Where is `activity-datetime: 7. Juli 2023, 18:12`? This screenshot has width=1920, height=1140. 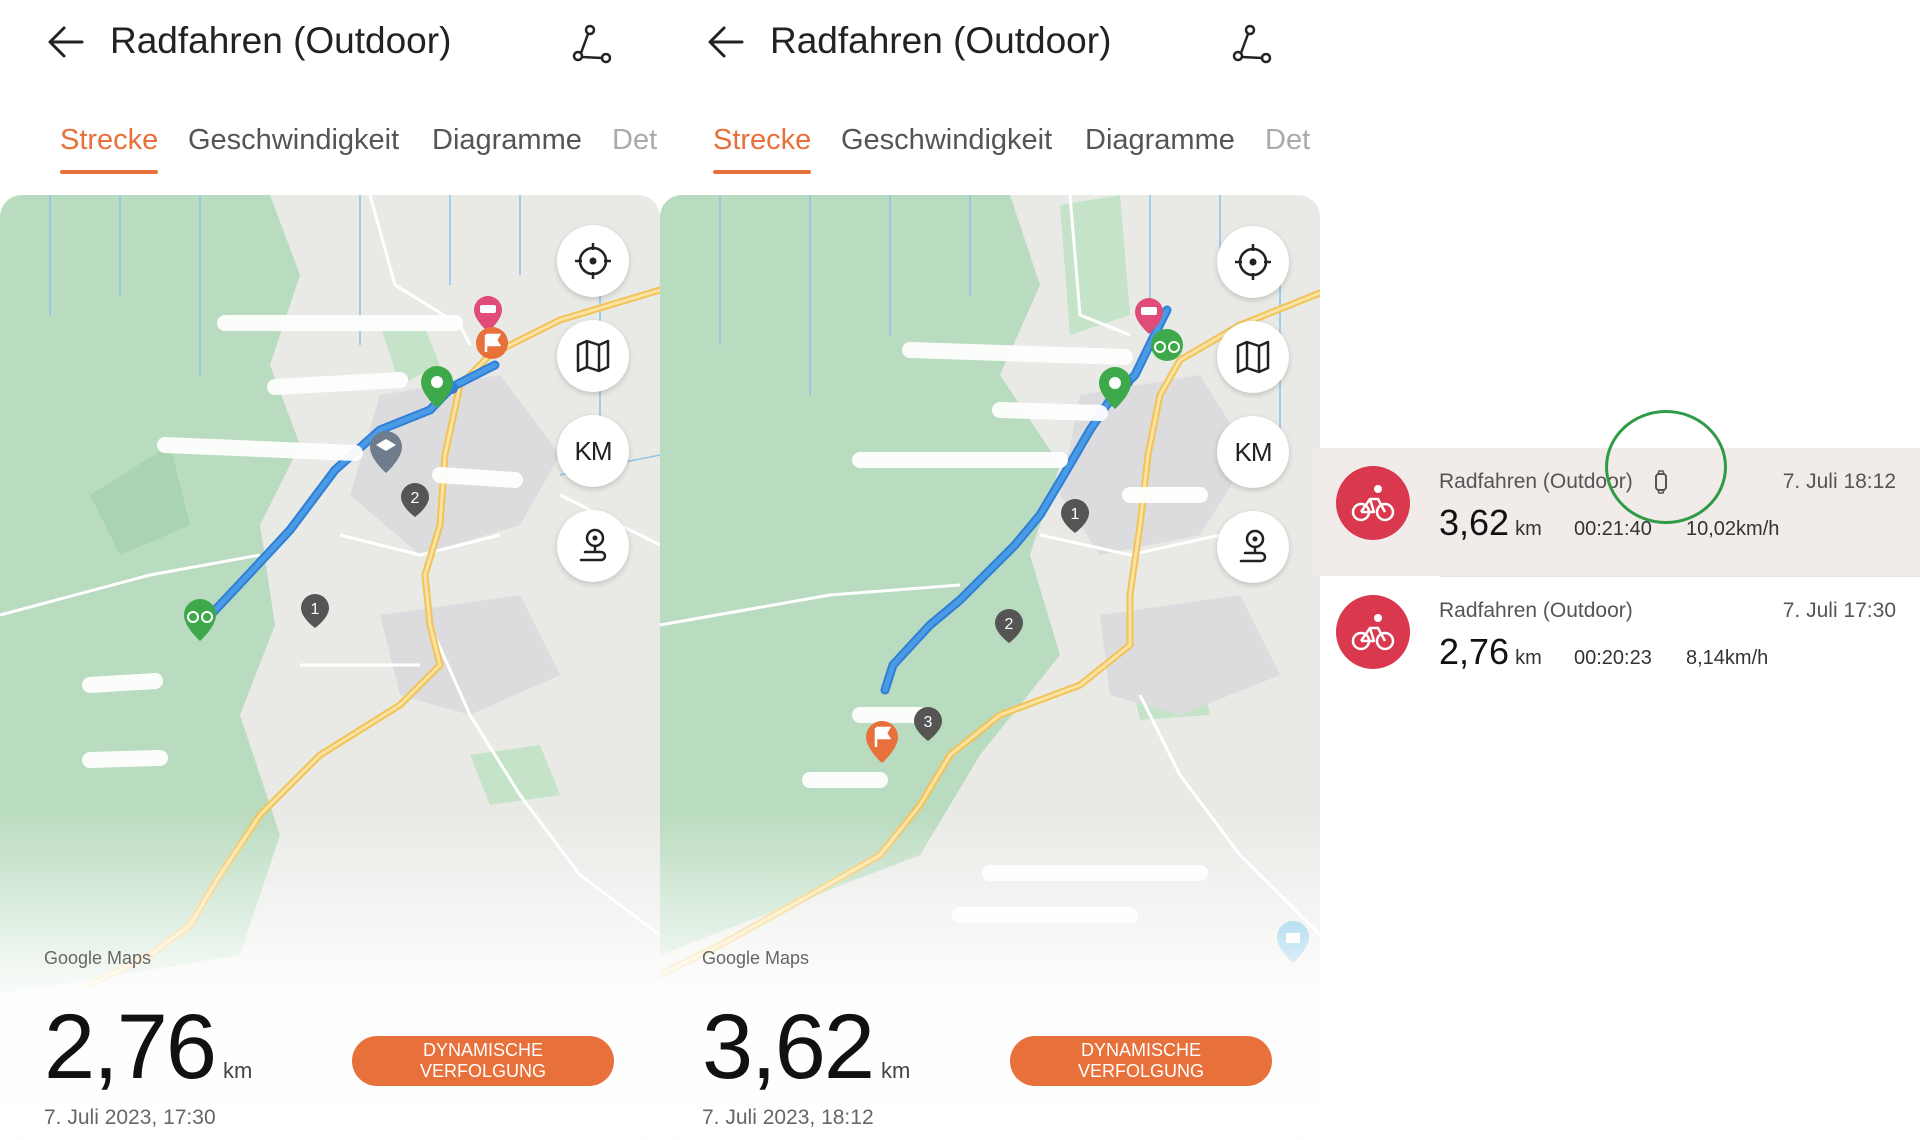
activity-datetime: 7. Juli 2023, 18:12 is located at coordinates (788, 1117).